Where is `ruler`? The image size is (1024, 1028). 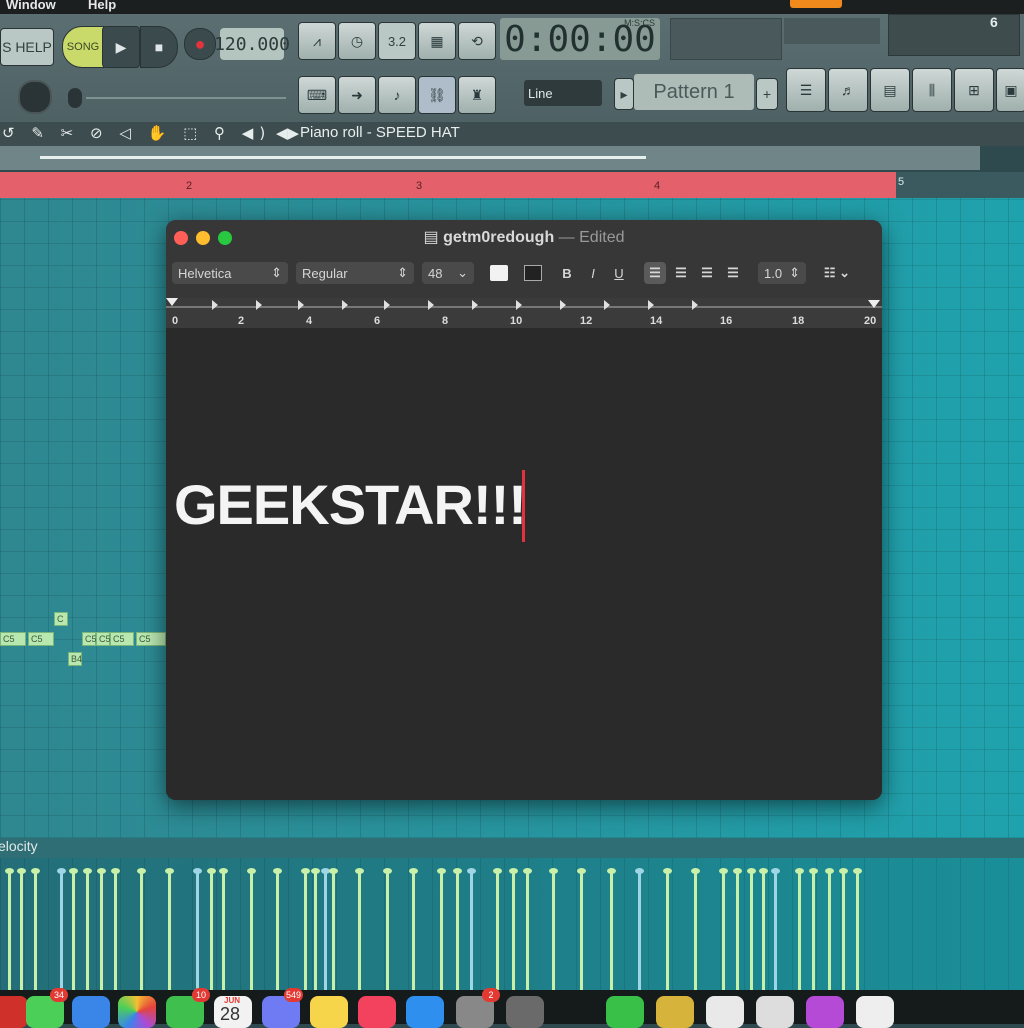 ruler is located at coordinates (524, 313).